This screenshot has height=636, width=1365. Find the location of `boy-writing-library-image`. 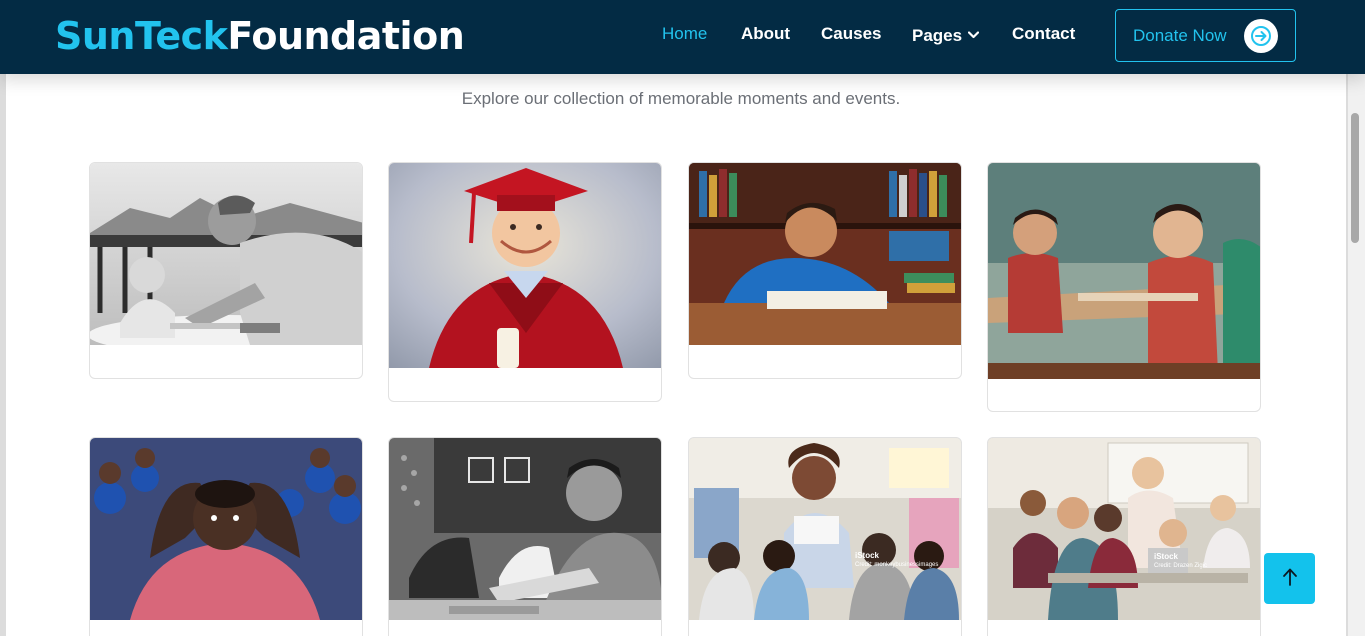

boy-writing-library-image is located at coordinates (825, 254).